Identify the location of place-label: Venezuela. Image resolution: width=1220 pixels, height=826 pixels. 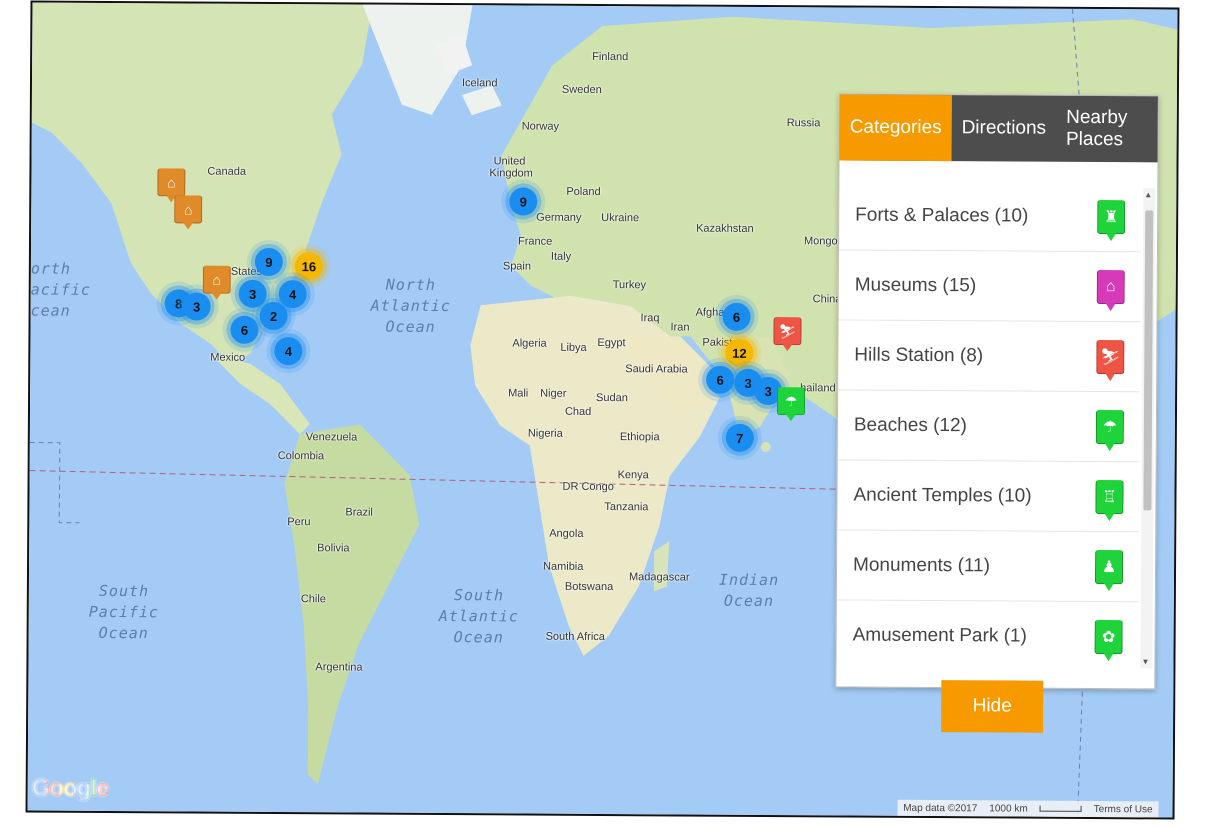
(331, 437).